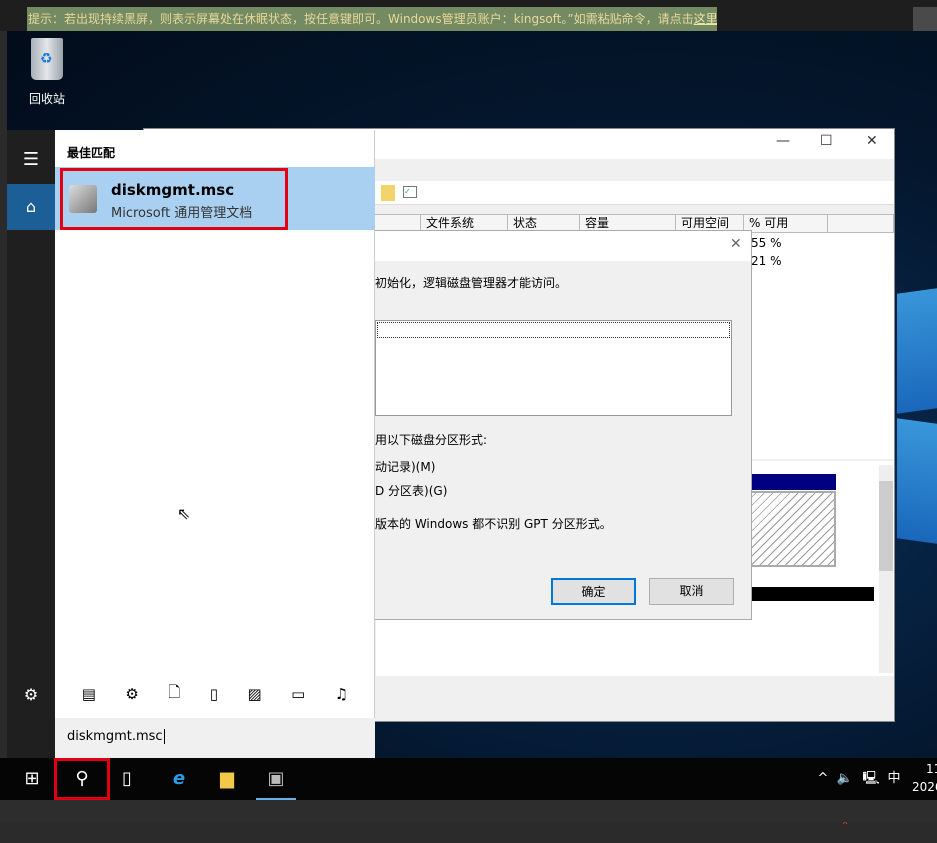 This screenshot has width=937, height=843. Describe the element at coordinates (894, 779) in the screenshot. I see `ime-indicator: 中` at that location.